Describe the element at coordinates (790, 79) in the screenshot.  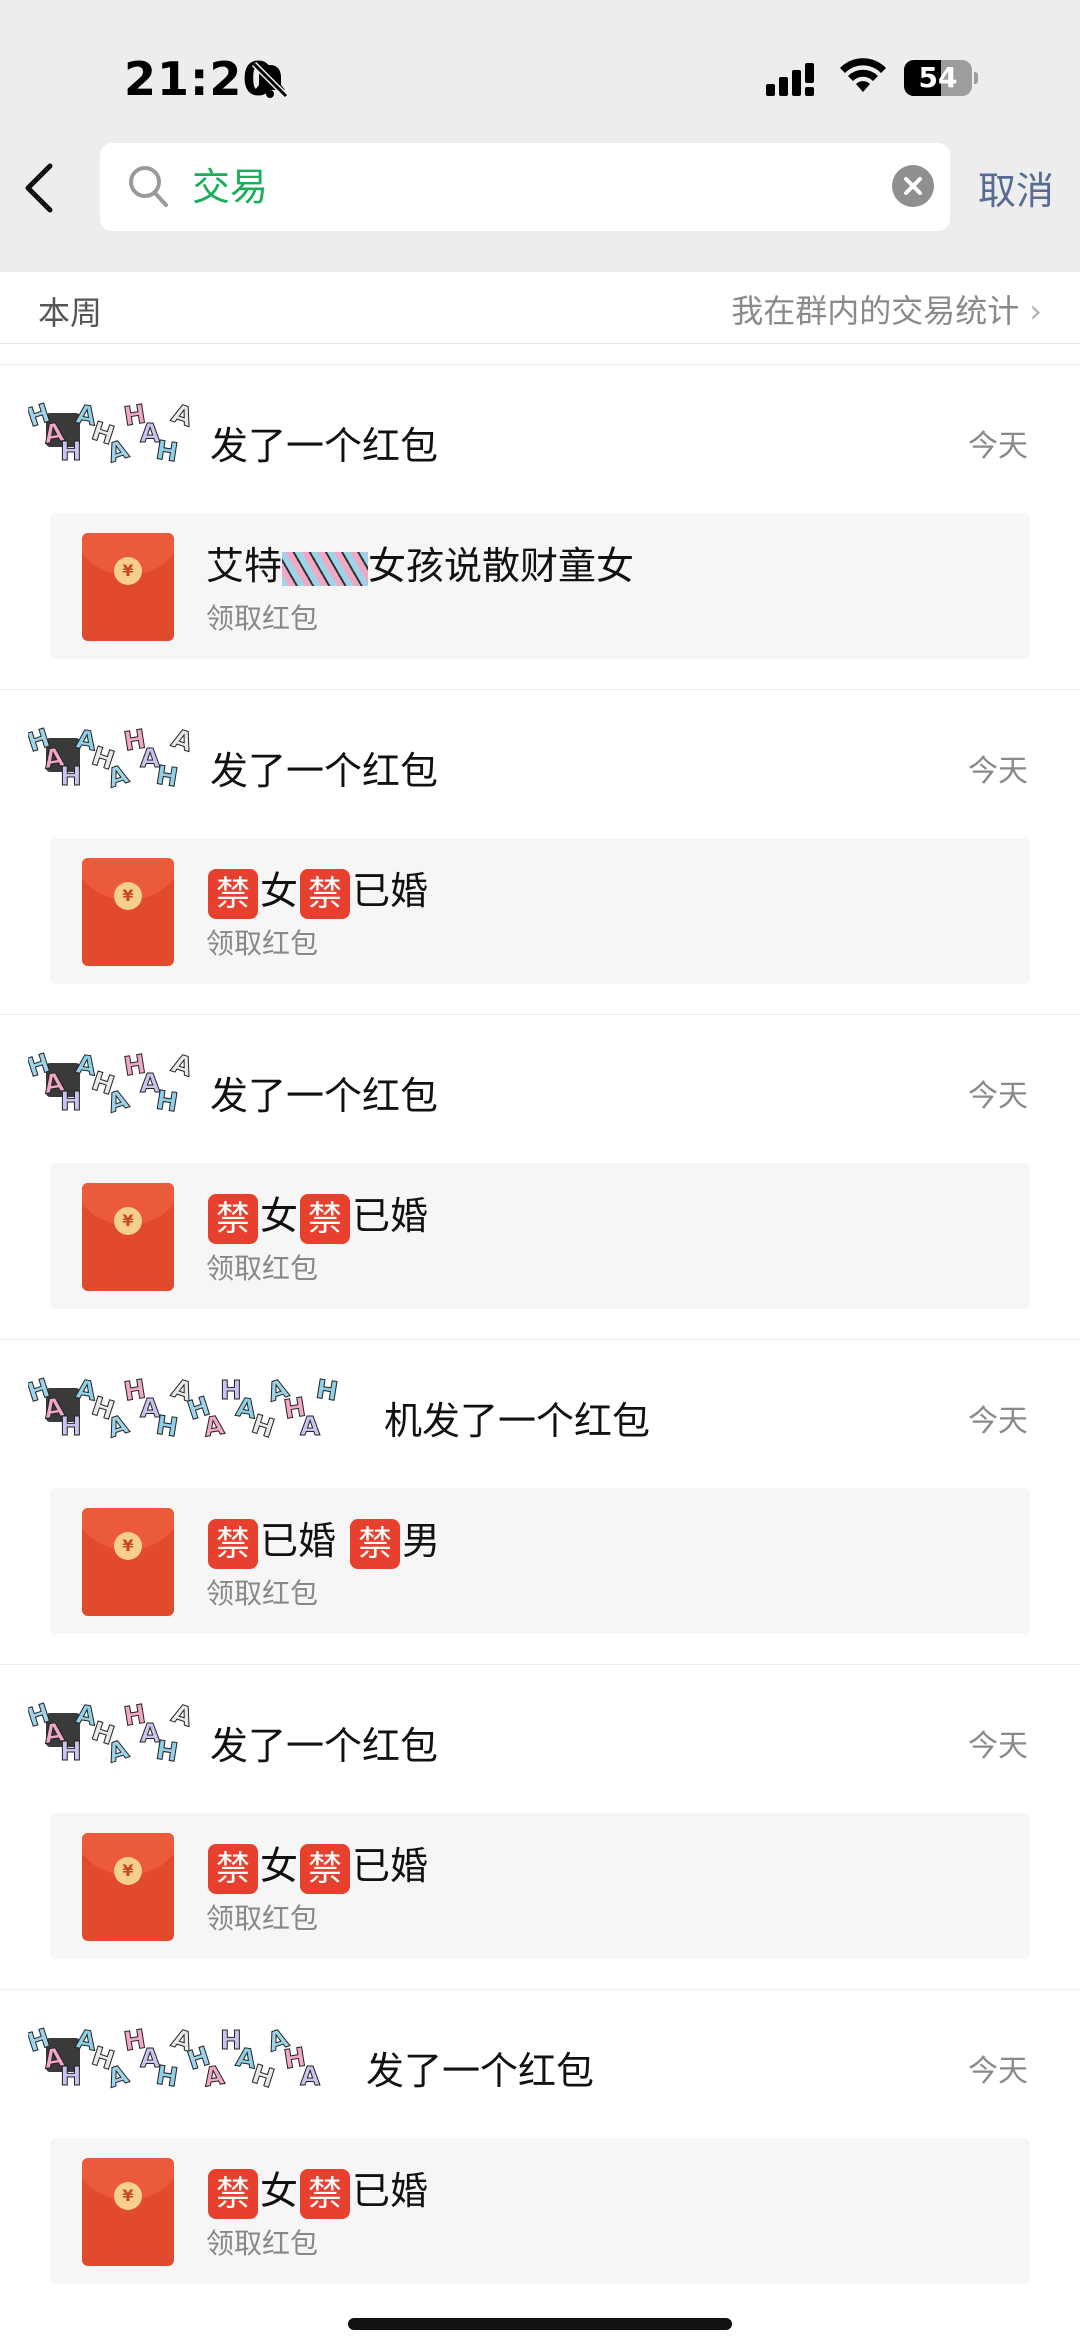
I see `signal-icon` at that location.